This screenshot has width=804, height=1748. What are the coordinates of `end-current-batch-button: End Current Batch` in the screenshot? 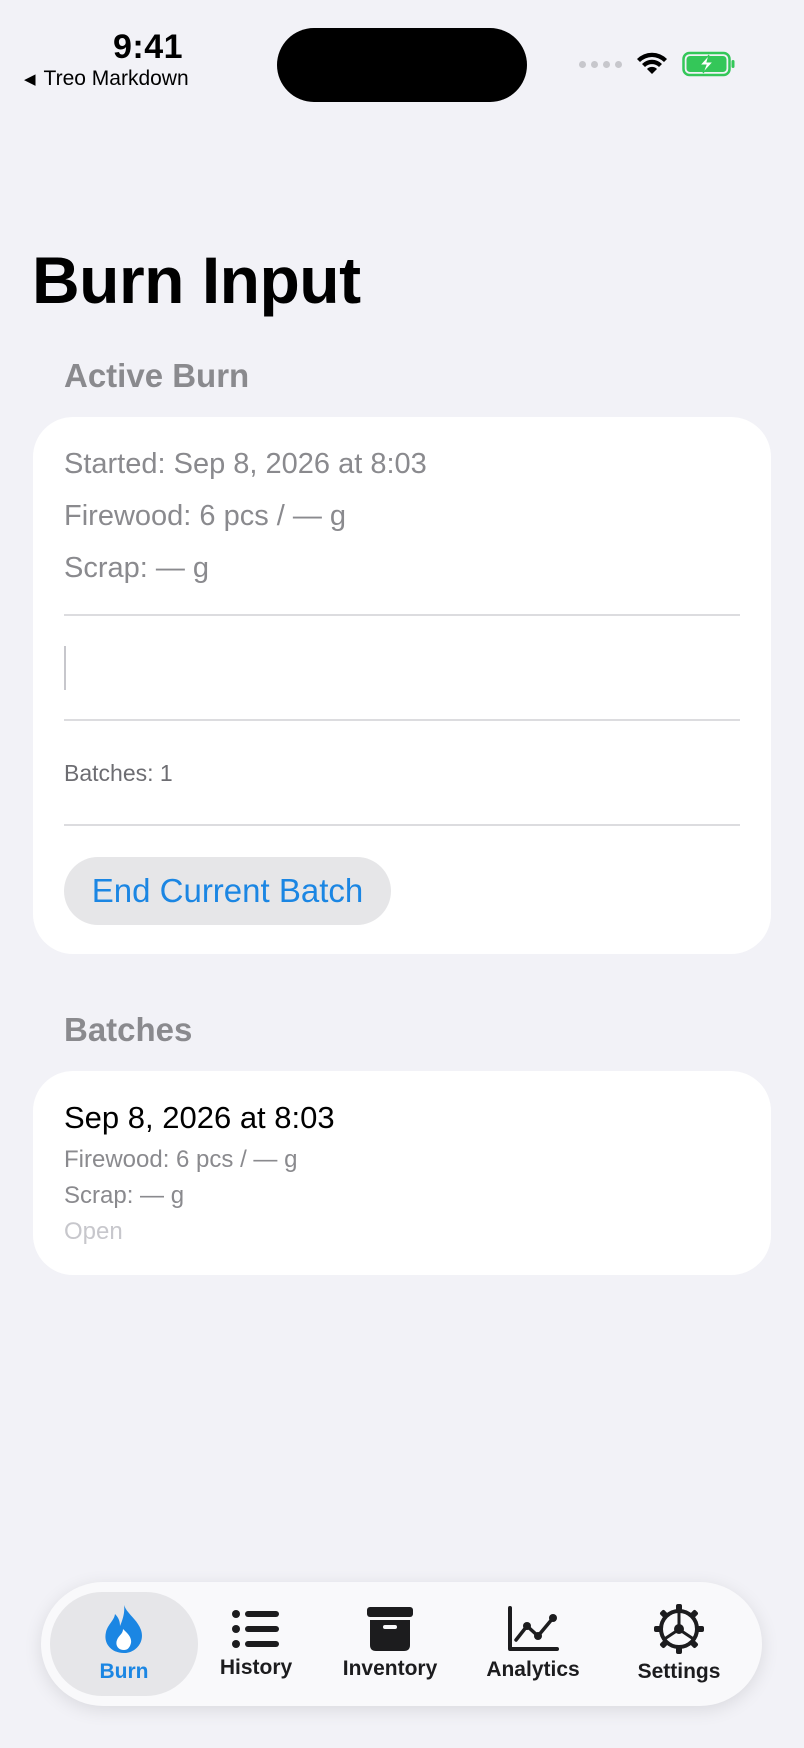 It's located at (227, 891).